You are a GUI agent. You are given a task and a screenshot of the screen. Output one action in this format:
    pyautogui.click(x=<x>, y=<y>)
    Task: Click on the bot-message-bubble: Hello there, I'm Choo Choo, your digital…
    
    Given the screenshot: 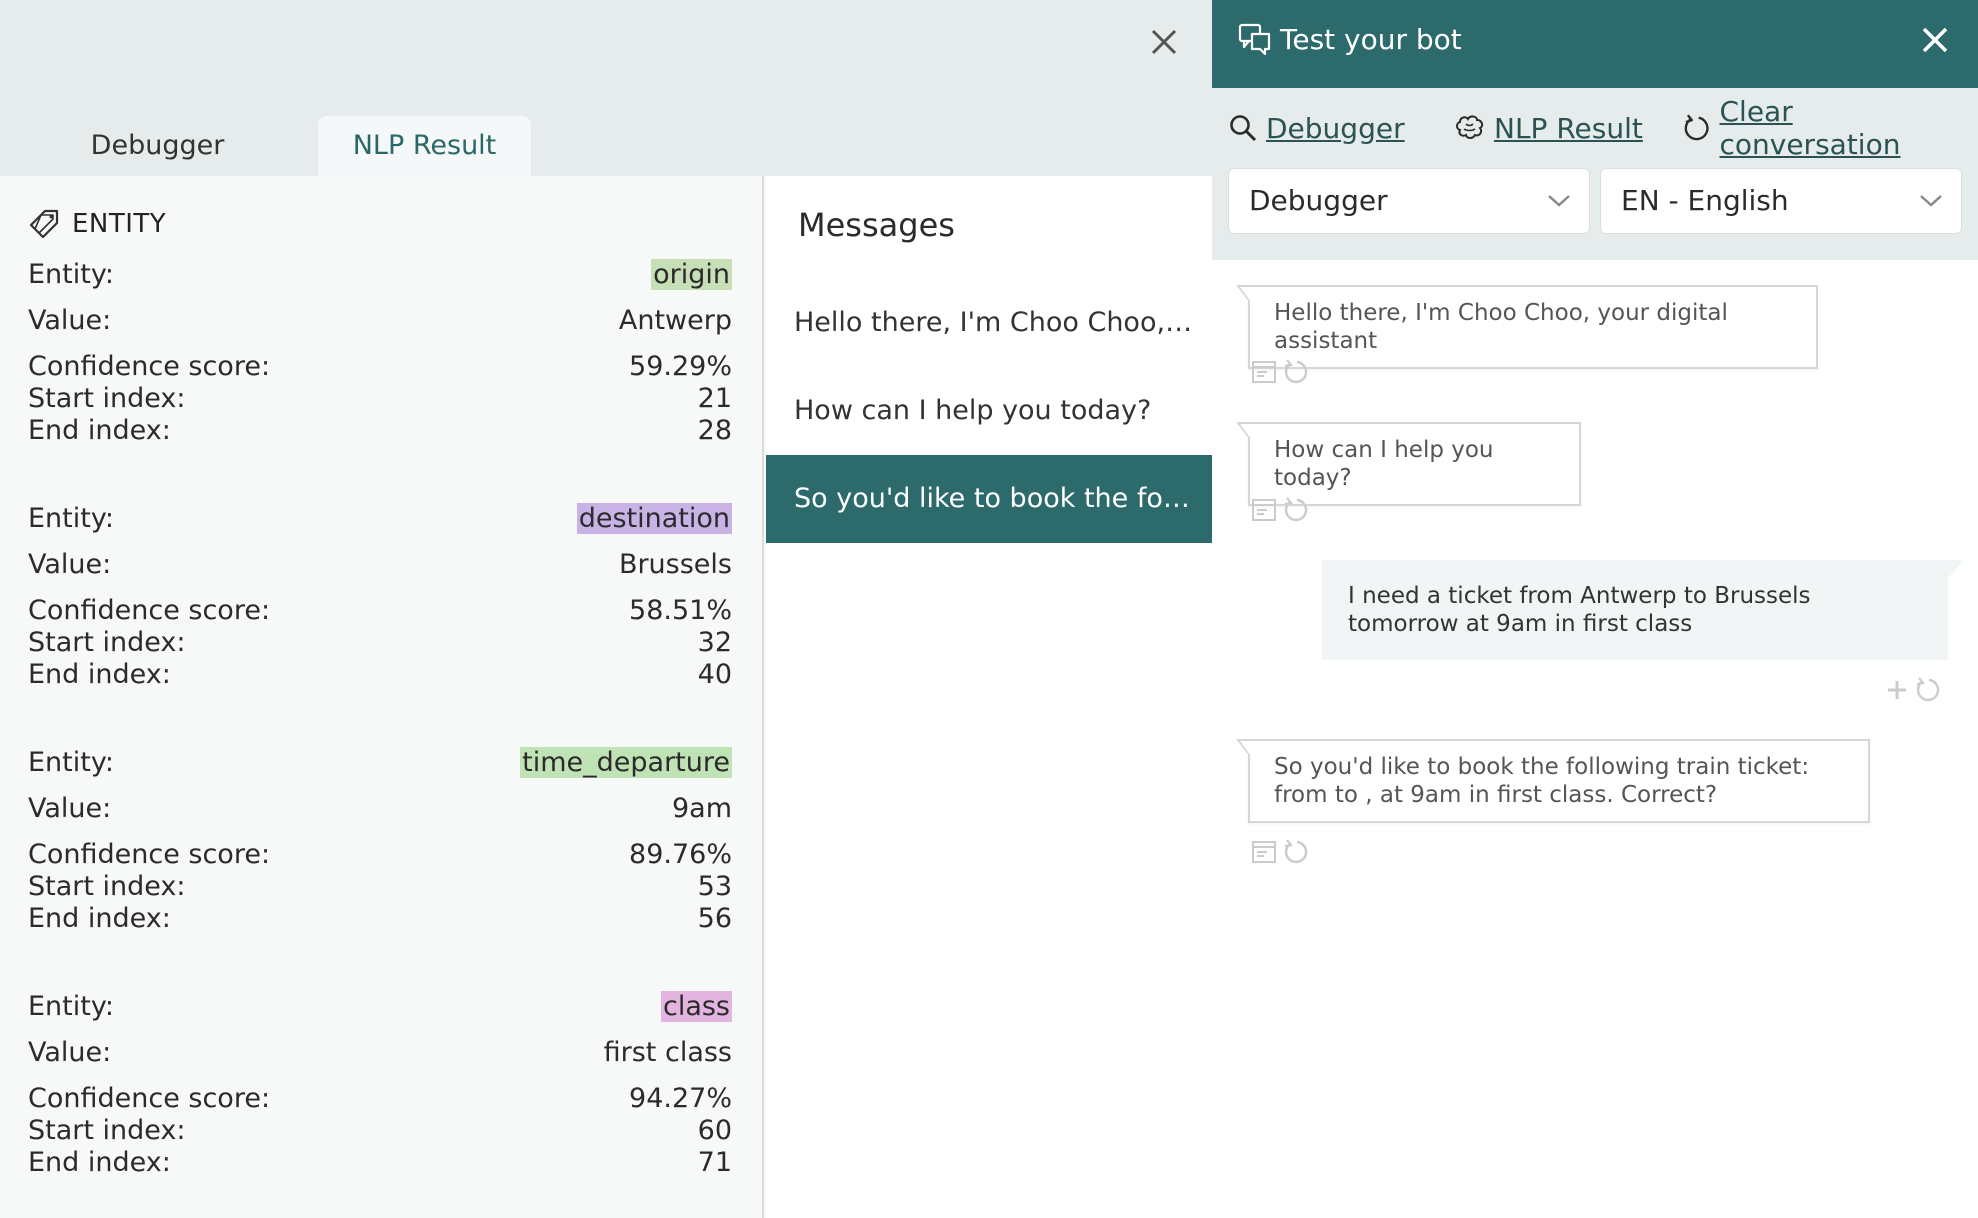 What is the action you would take?
    pyautogui.click(x=1527, y=327)
    